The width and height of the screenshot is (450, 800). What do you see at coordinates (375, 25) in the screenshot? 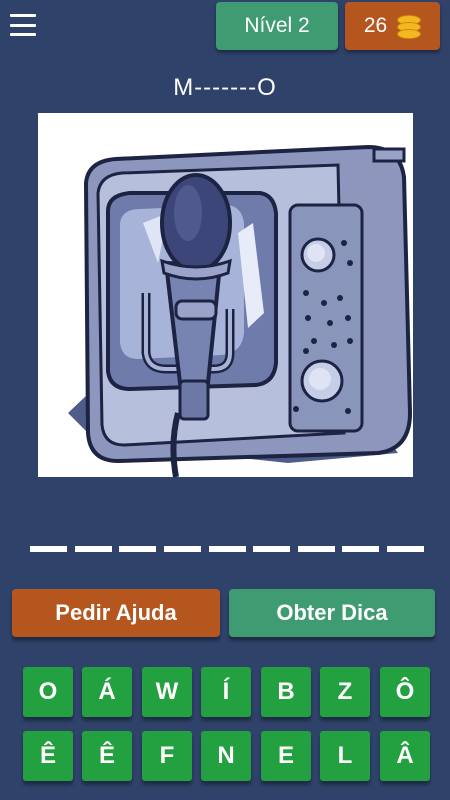
I see `coin-count: 26` at bounding box center [375, 25].